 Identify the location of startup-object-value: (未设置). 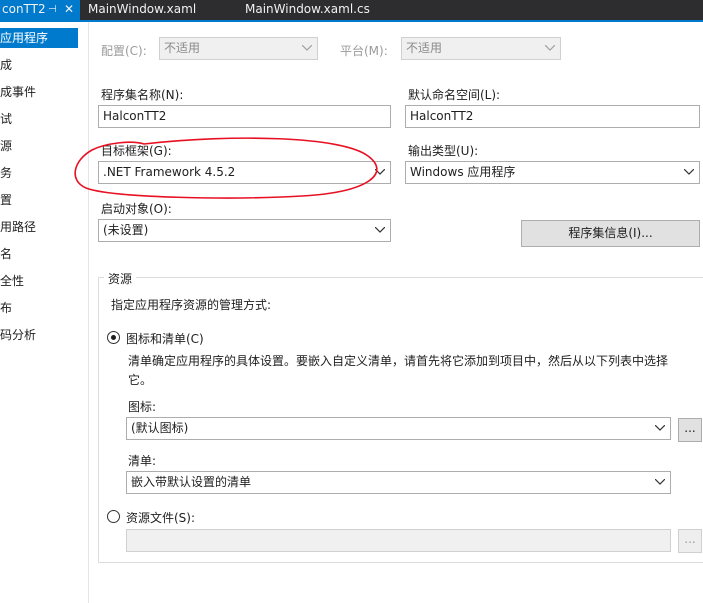
(126, 230).